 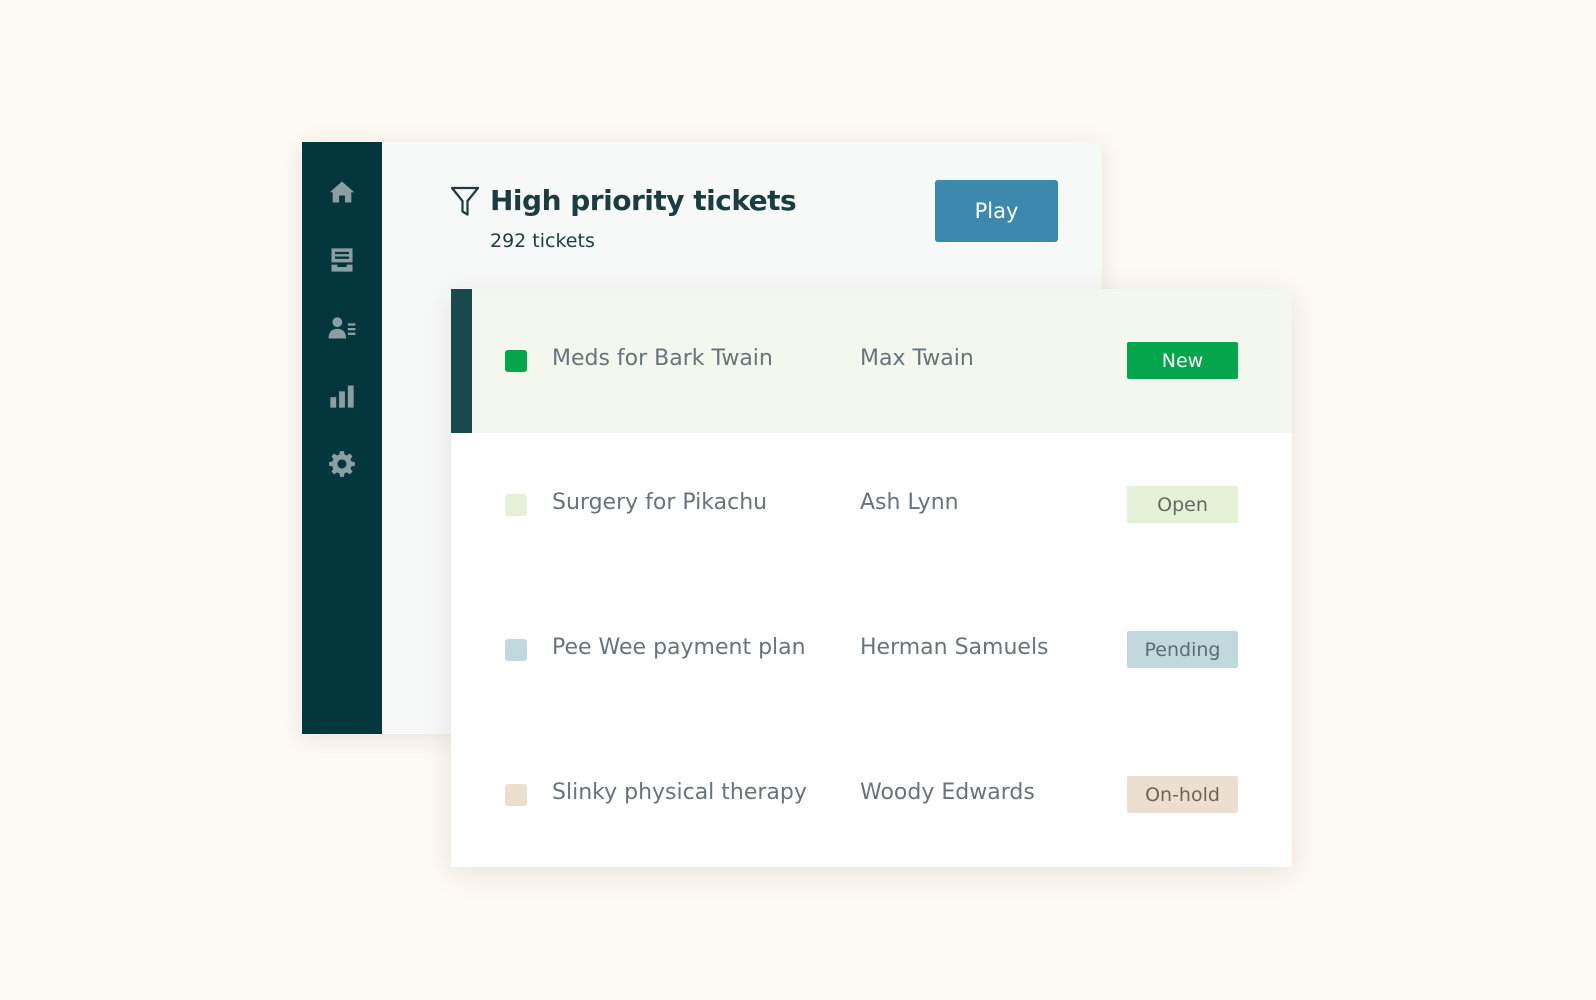 I want to click on sidebar-item-views, so click(x=342, y=260).